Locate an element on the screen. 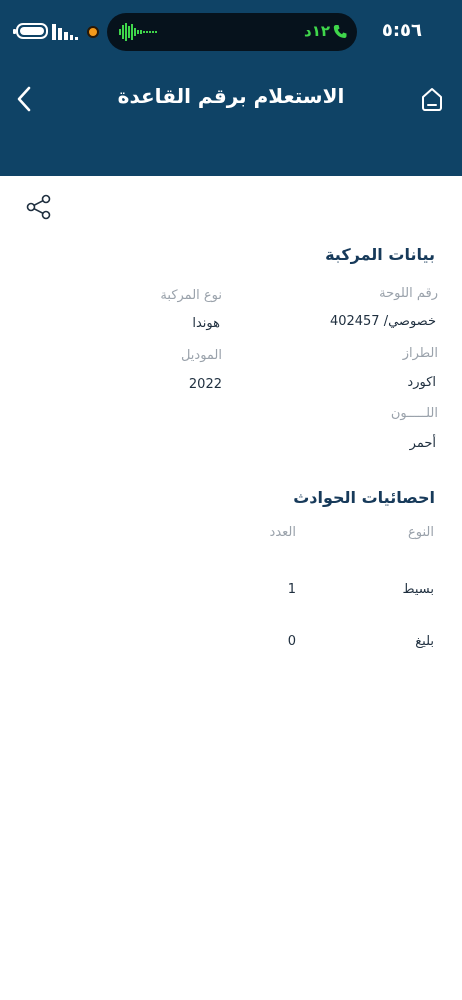  vehicle-type-label: نوع المركبة is located at coordinates (191, 295).